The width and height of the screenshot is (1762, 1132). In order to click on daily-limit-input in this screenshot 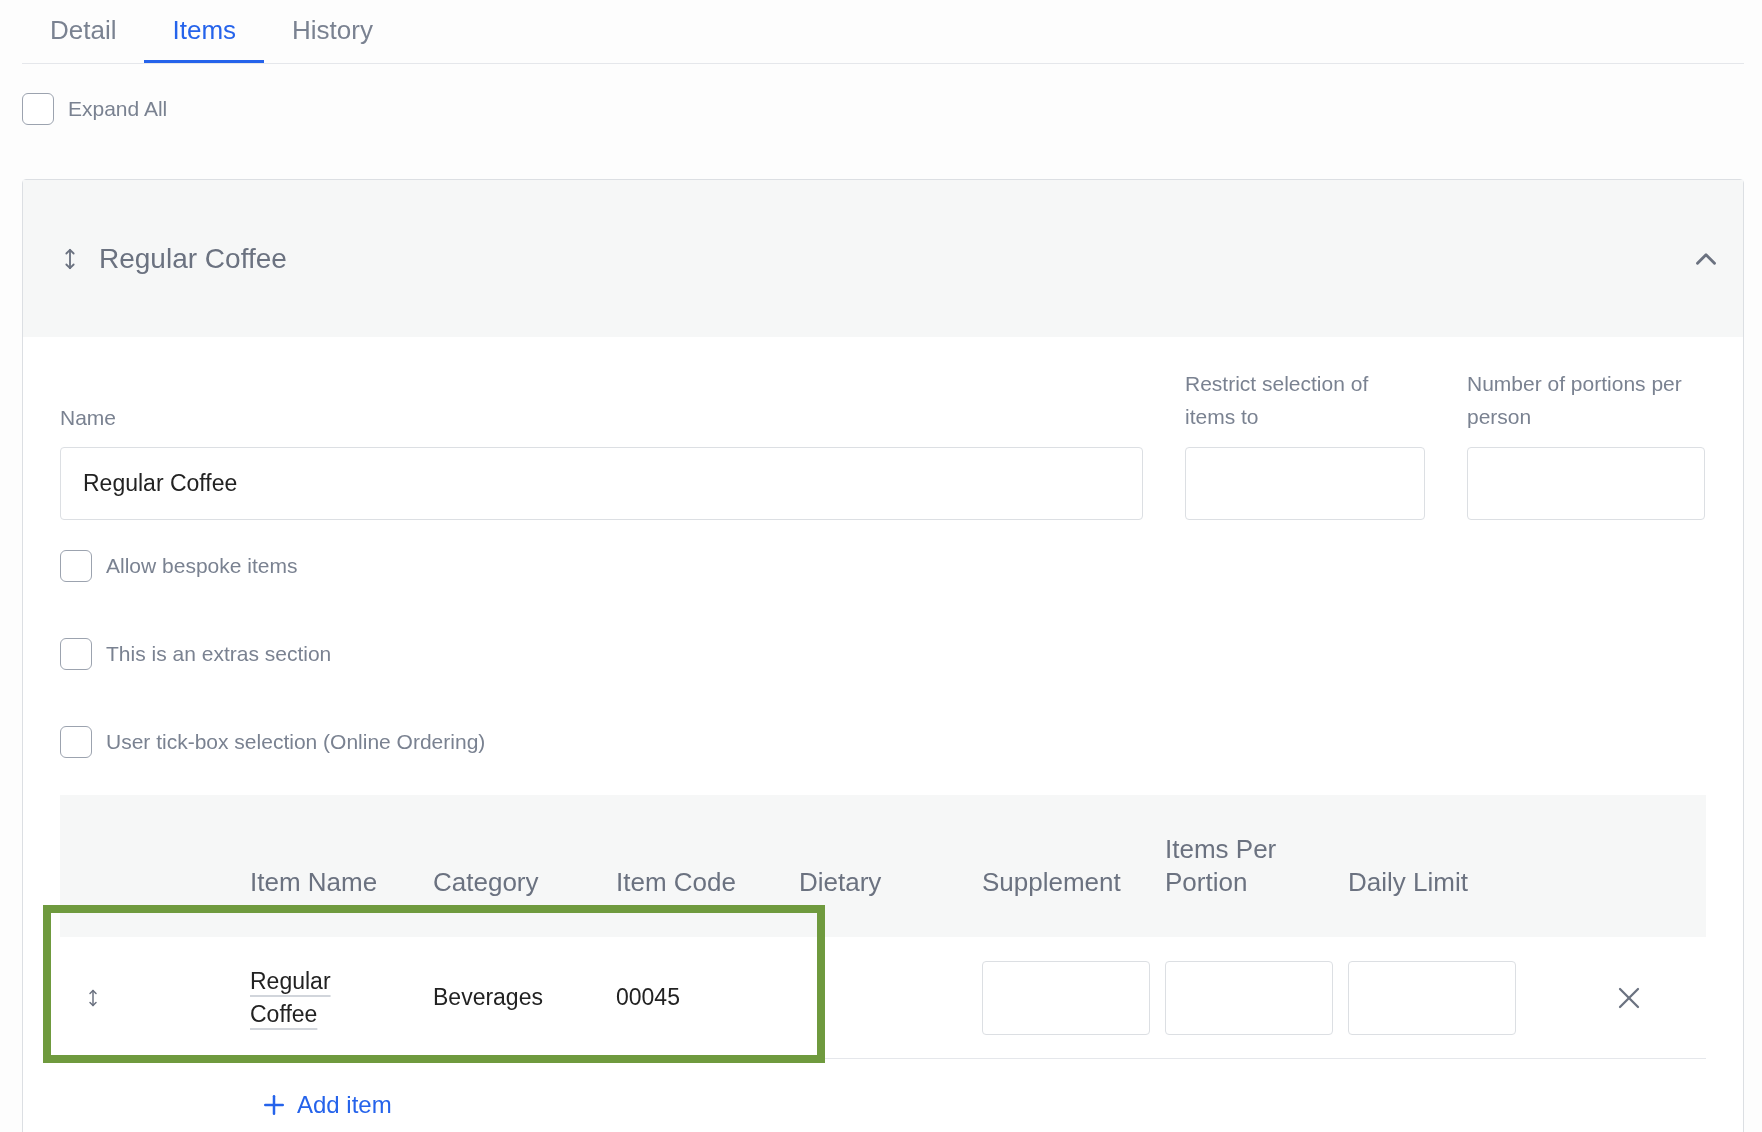, I will do `click(1432, 997)`.